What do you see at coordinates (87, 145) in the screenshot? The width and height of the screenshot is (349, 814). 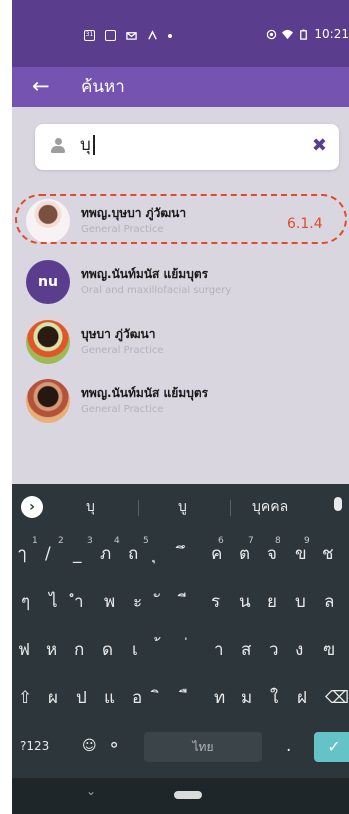 I see `search-input: บุ` at bounding box center [87, 145].